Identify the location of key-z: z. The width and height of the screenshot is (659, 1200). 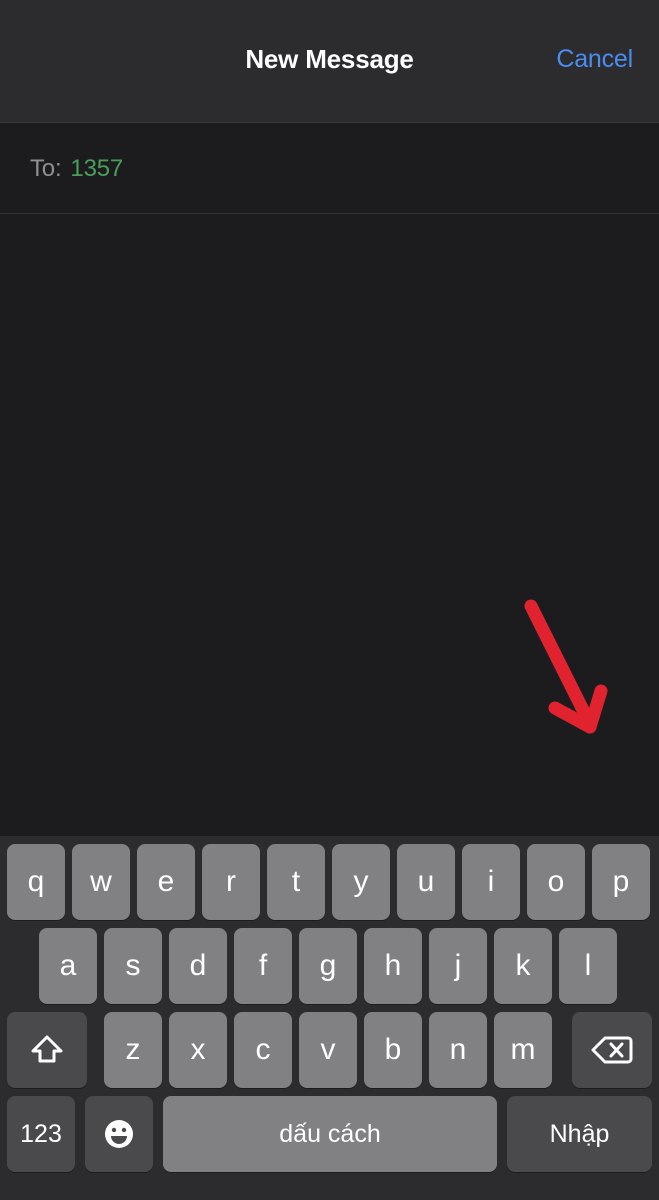
(133, 1050).